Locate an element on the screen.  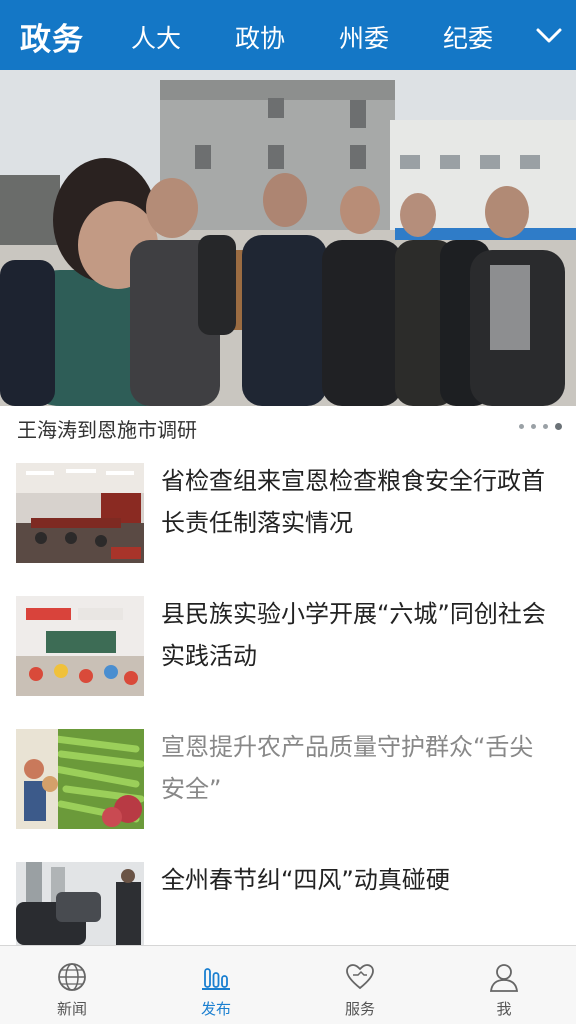
news-item: 县民族实验小学开展“六城”同创社会实践活动 is located at coordinates (288, 648).